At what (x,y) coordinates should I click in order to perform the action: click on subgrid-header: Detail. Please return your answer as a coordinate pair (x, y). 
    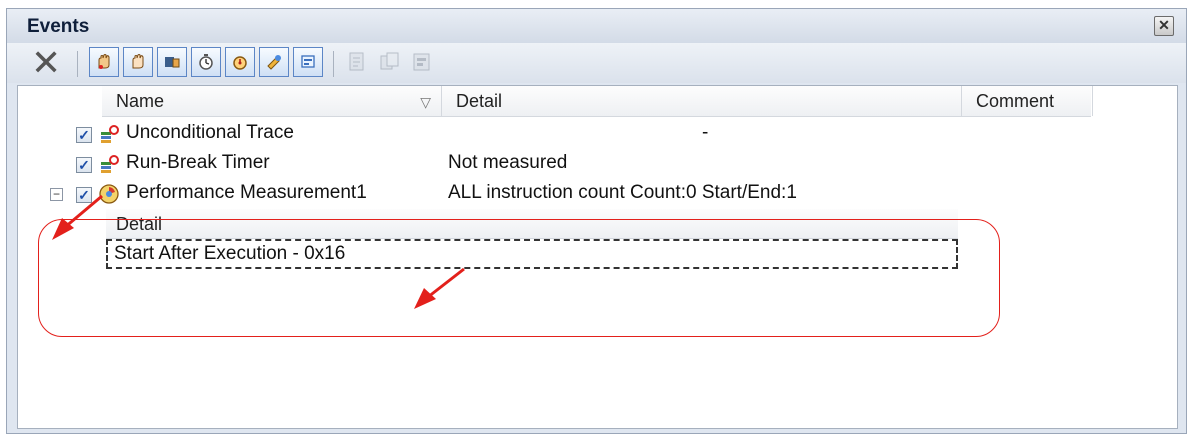
    Looking at the image, I should click on (532, 224).